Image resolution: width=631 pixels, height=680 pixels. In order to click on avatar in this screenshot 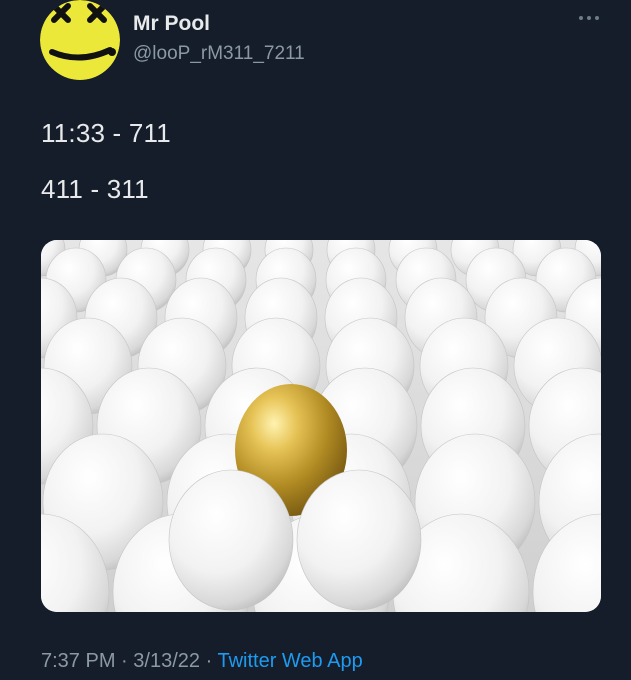, I will do `click(80, 40)`.